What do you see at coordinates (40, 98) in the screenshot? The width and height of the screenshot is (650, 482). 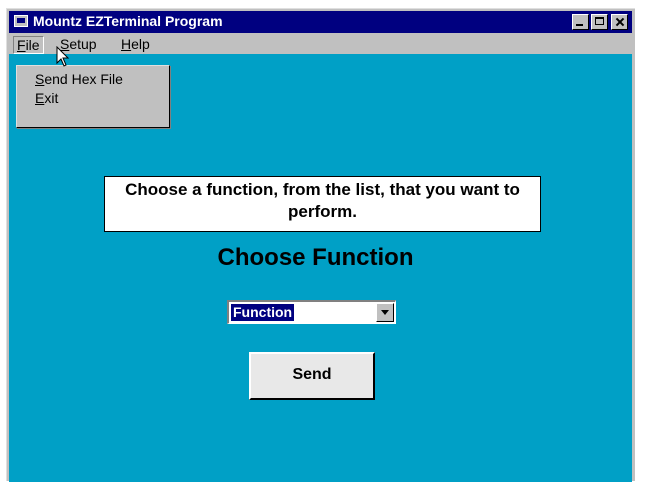 I see `menu-item-exit-hotkey: E` at bounding box center [40, 98].